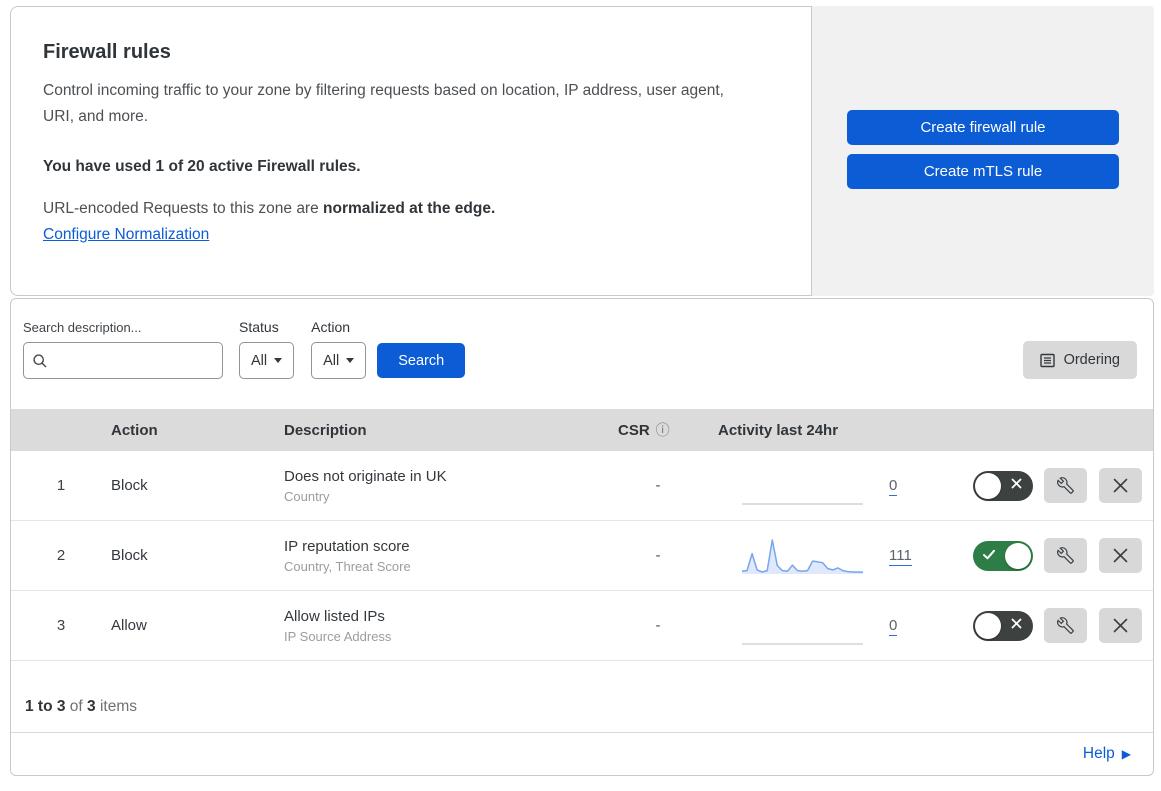  I want to click on rule-edit-cell, so click(1060, 555).